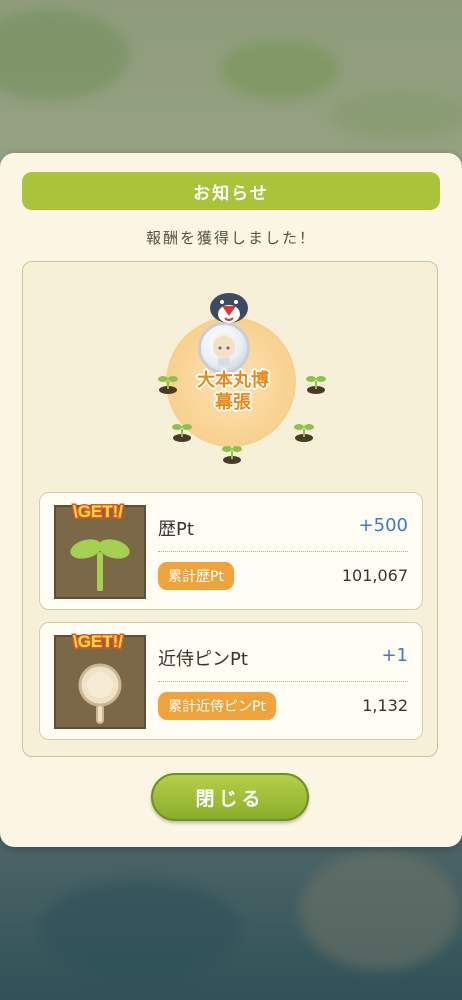 The height and width of the screenshot is (1000, 462). I want to click on total-value: 1,132, so click(385, 705).